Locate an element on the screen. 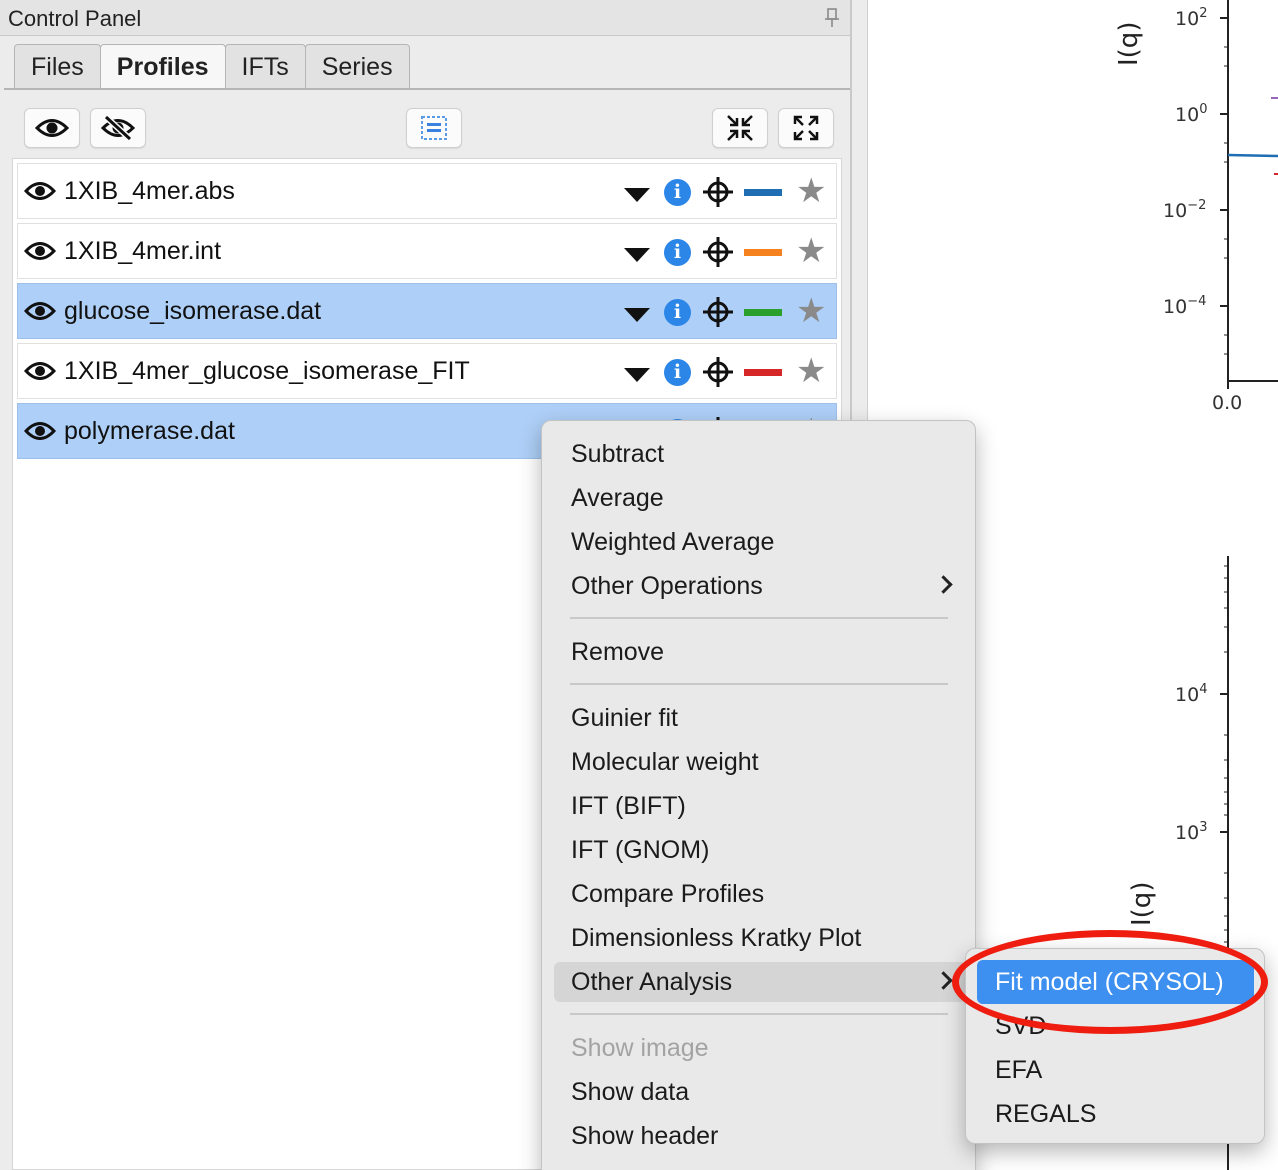 This screenshot has height=1170, width=1278. menu-item-other-operations: Other Operations is located at coordinates (760, 586).